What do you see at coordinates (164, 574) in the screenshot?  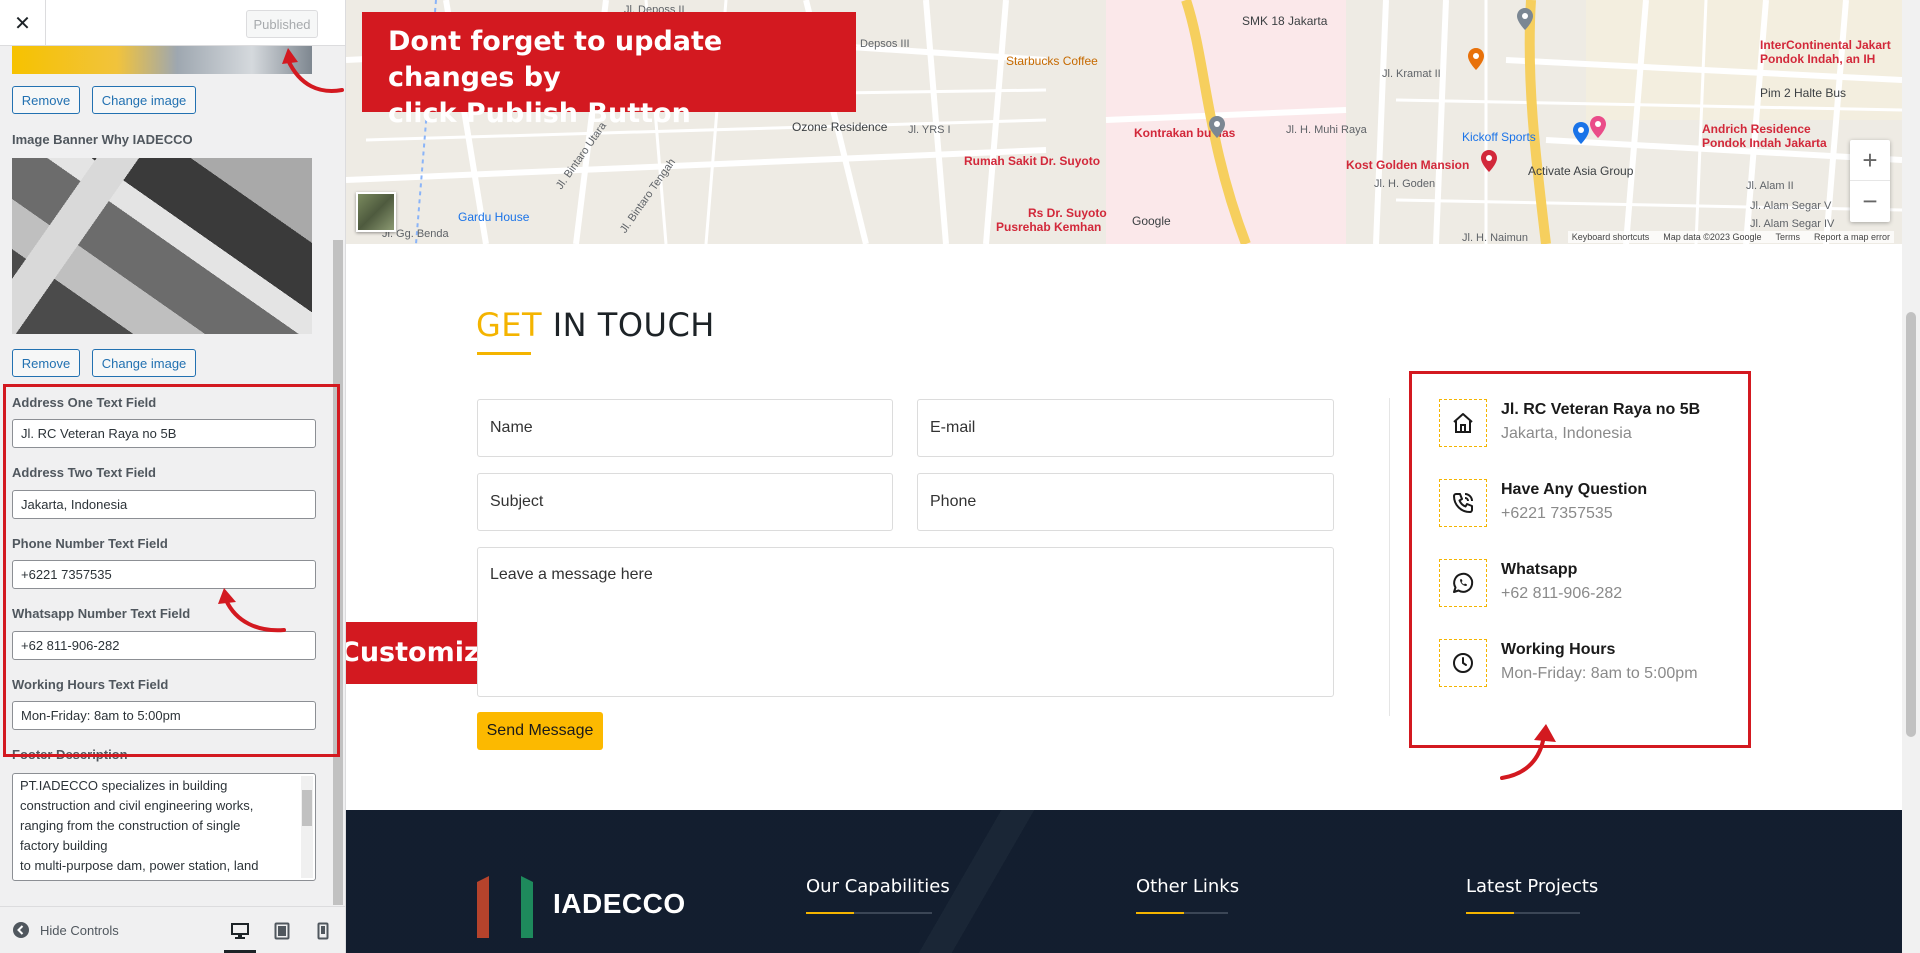 I see `phone-number-field: +6221 7357535` at bounding box center [164, 574].